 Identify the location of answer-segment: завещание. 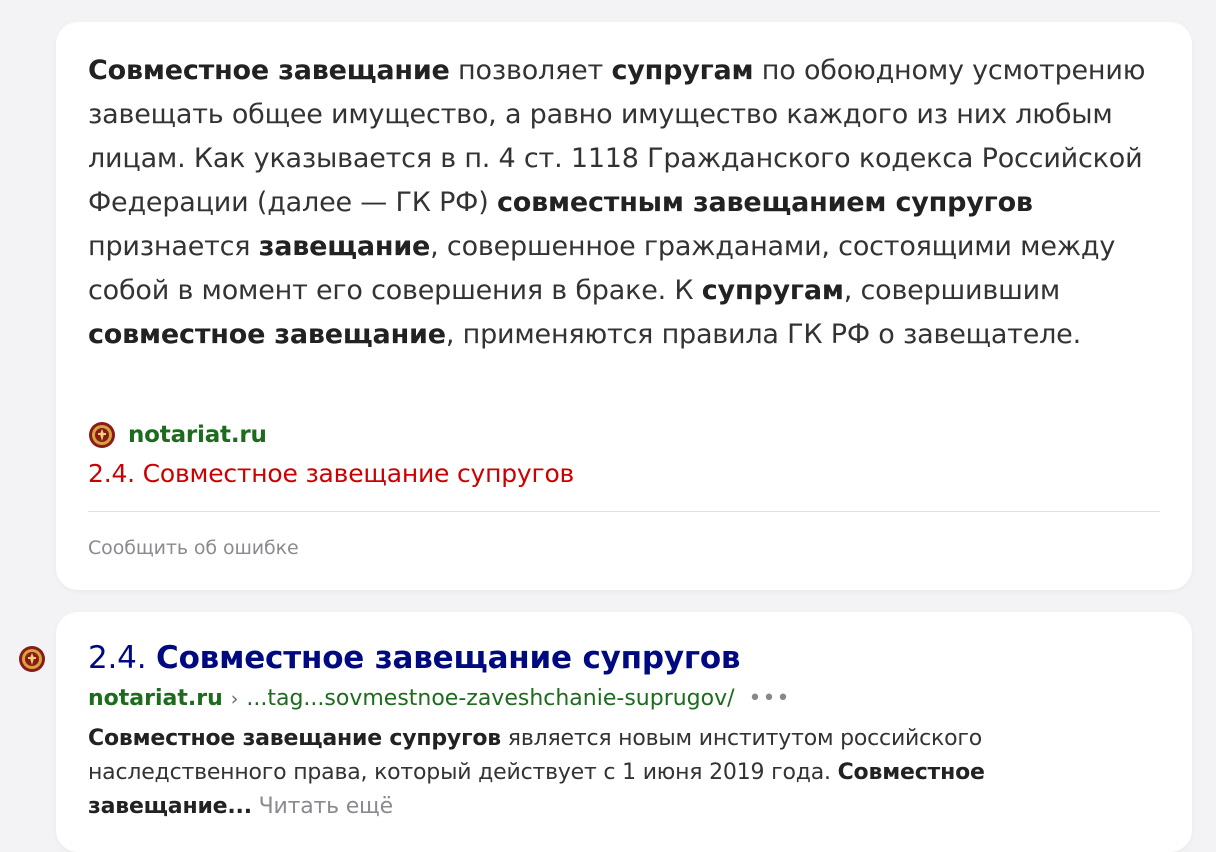
(344, 246).